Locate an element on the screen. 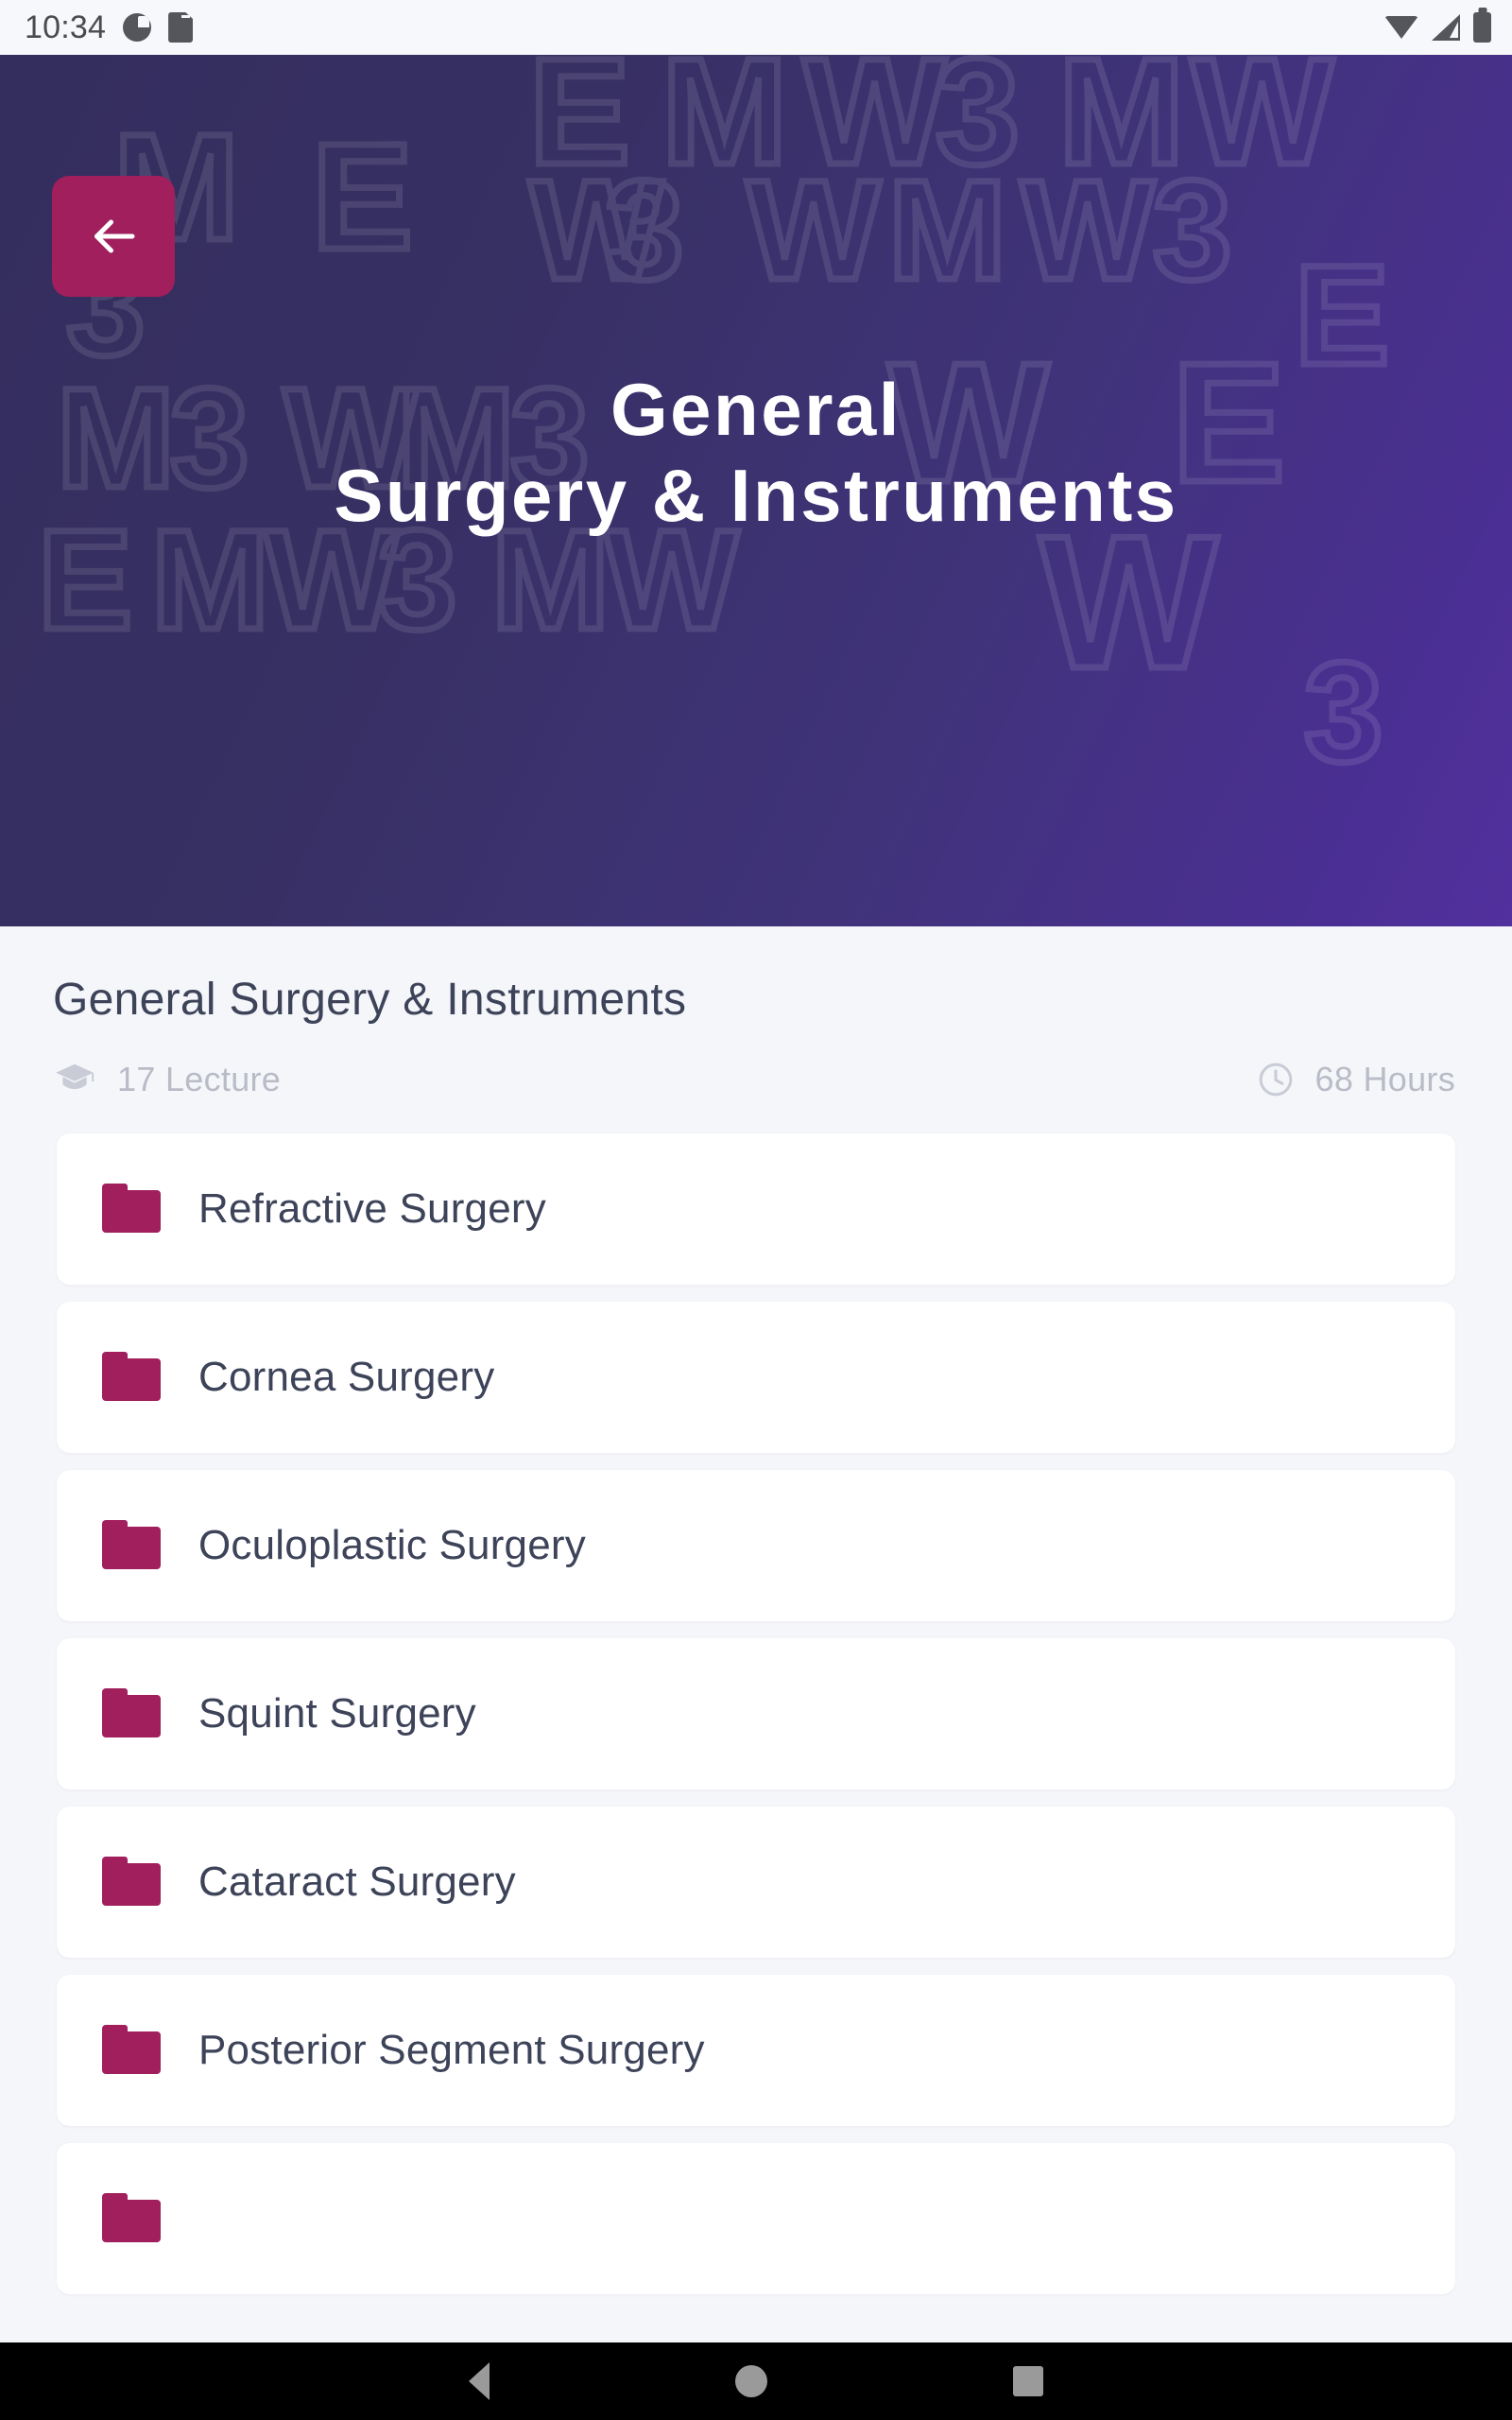 The image size is (1512, 2420). sd-card-icon is located at coordinates (181, 28).